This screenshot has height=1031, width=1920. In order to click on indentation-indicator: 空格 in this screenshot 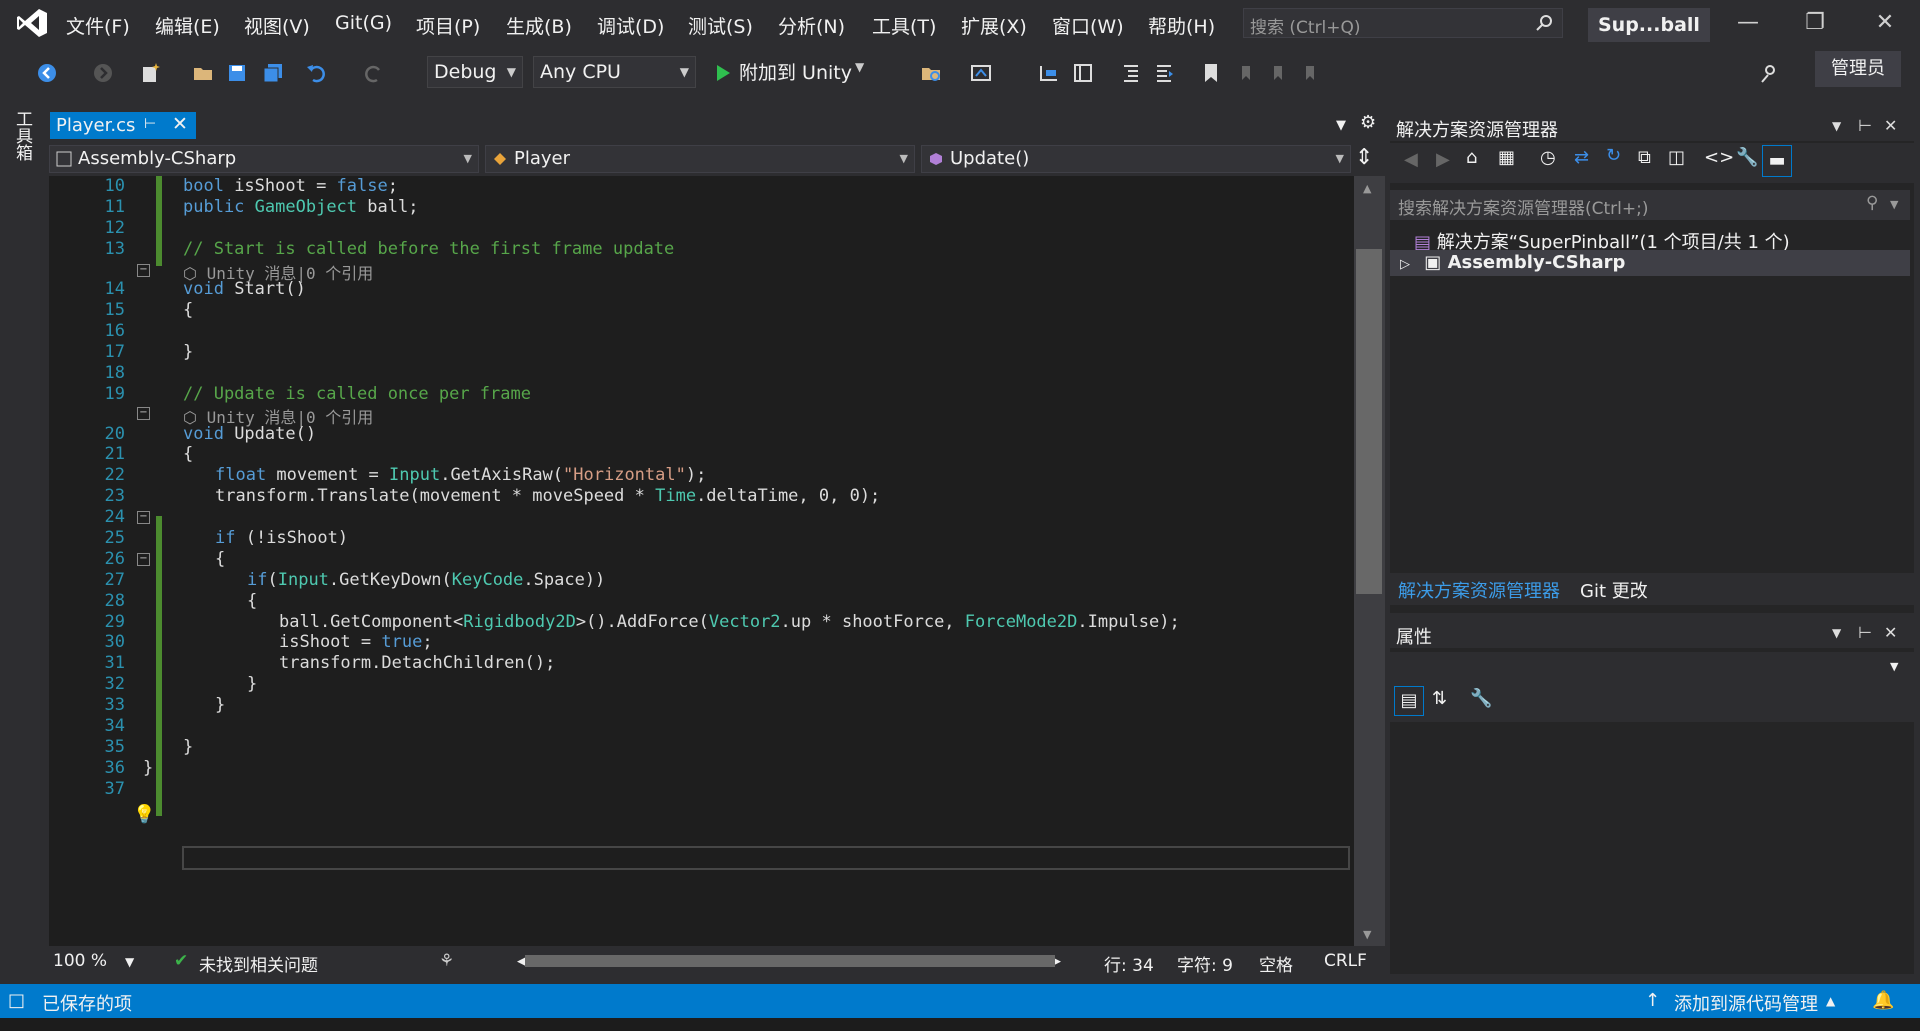, I will do `click(1276, 963)`.